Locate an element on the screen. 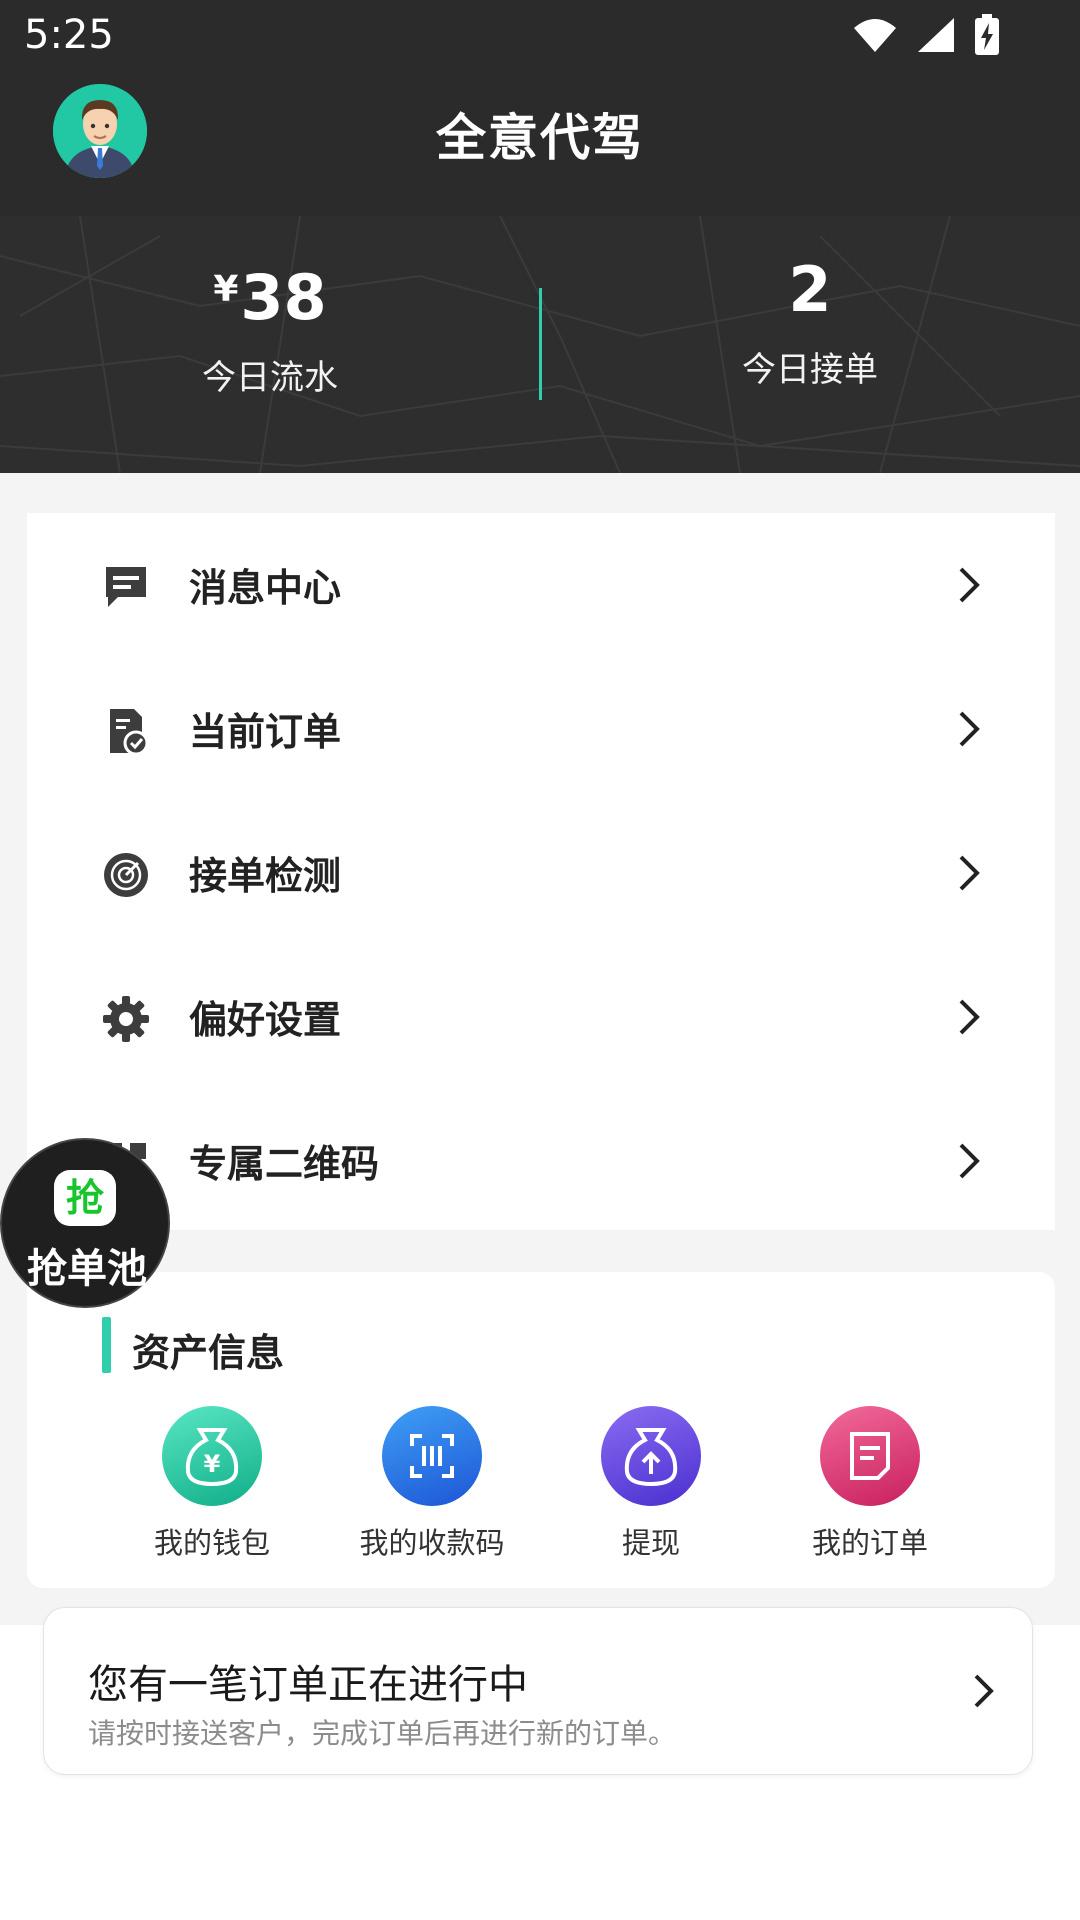 Image resolution: width=1080 pixels, height=1920 pixels. menu-item-order-detection: 接单检测 is located at coordinates (541, 873).